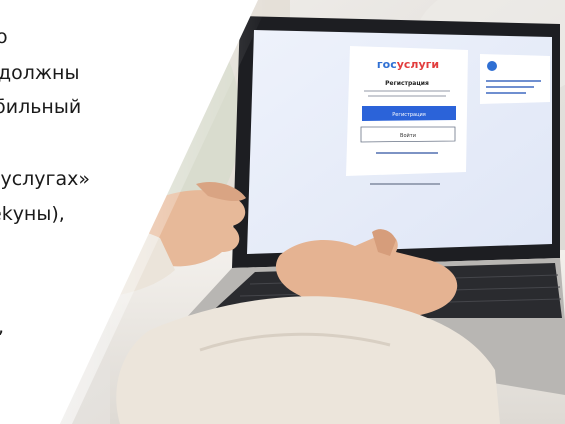 The height and width of the screenshot is (424, 565). What do you see at coordinates (45, 179) in the screenshot?
I see `text-line-4: суслугах»` at bounding box center [45, 179].